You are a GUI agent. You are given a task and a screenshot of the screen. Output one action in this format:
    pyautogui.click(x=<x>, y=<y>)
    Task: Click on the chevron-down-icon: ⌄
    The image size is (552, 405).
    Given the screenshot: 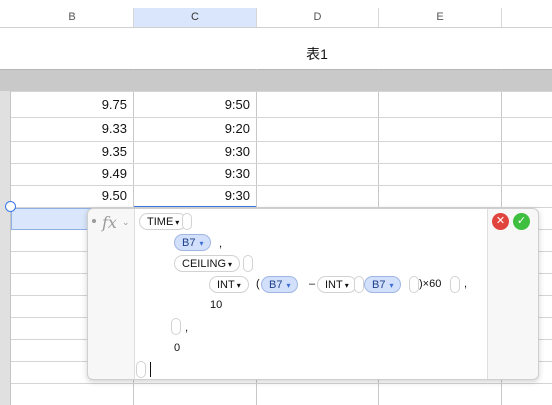 What is the action you would take?
    pyautogui.click(x=126, y=222)
    